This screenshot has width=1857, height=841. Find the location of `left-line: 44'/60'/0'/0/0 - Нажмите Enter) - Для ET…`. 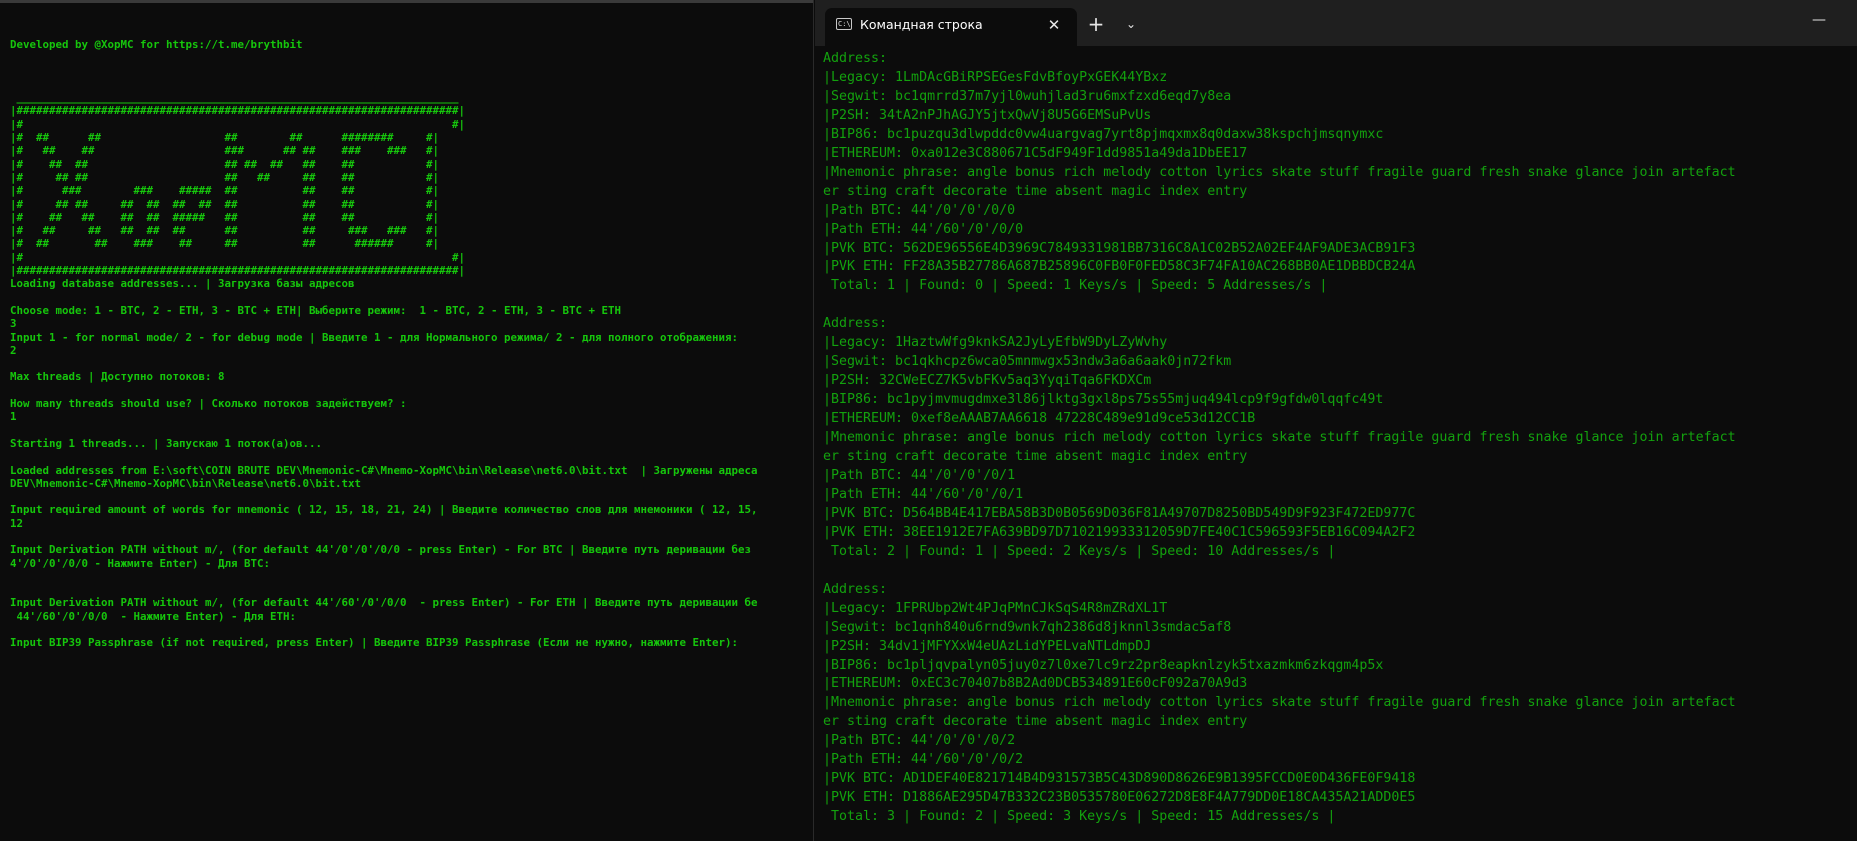

left-line: 44'/60'/0'/0/0 - Нажмите Enter) - Для ET… is located at coordinates (153, 616).